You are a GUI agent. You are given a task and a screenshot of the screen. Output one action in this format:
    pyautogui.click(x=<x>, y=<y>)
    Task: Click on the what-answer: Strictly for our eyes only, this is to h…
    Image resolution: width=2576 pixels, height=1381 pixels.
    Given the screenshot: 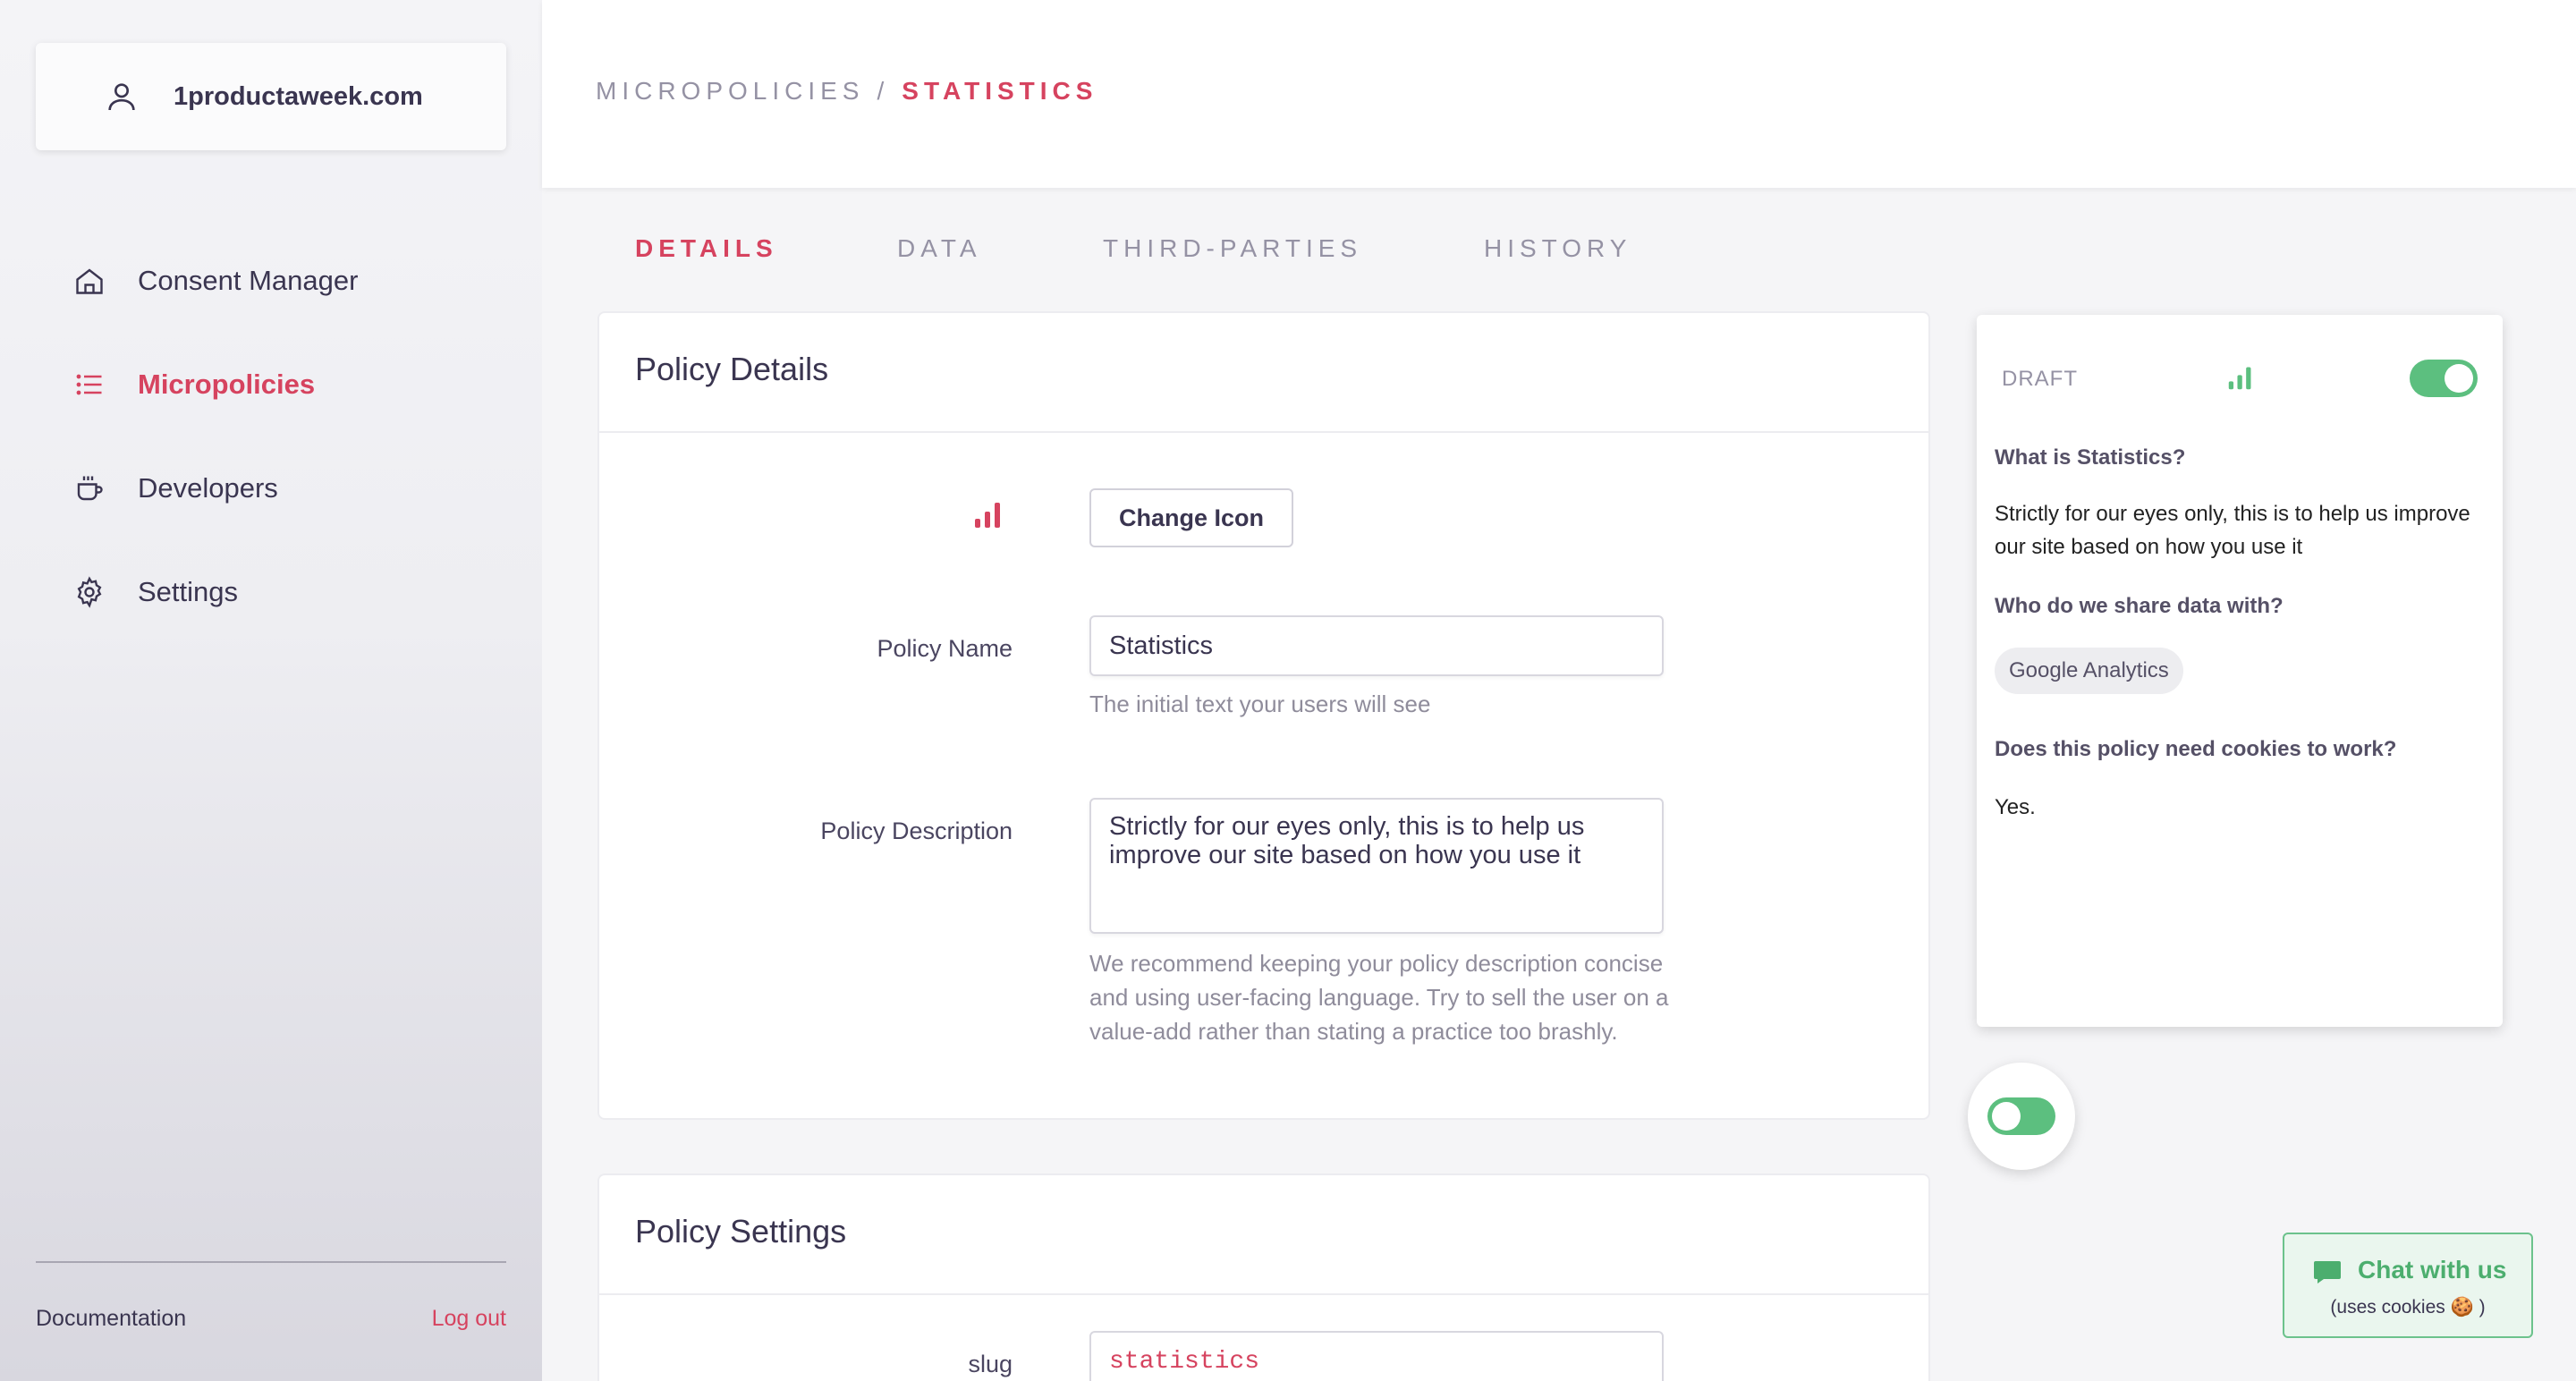 What is the action you would take?
    pyautogui.click(x=2232, y=530)
    